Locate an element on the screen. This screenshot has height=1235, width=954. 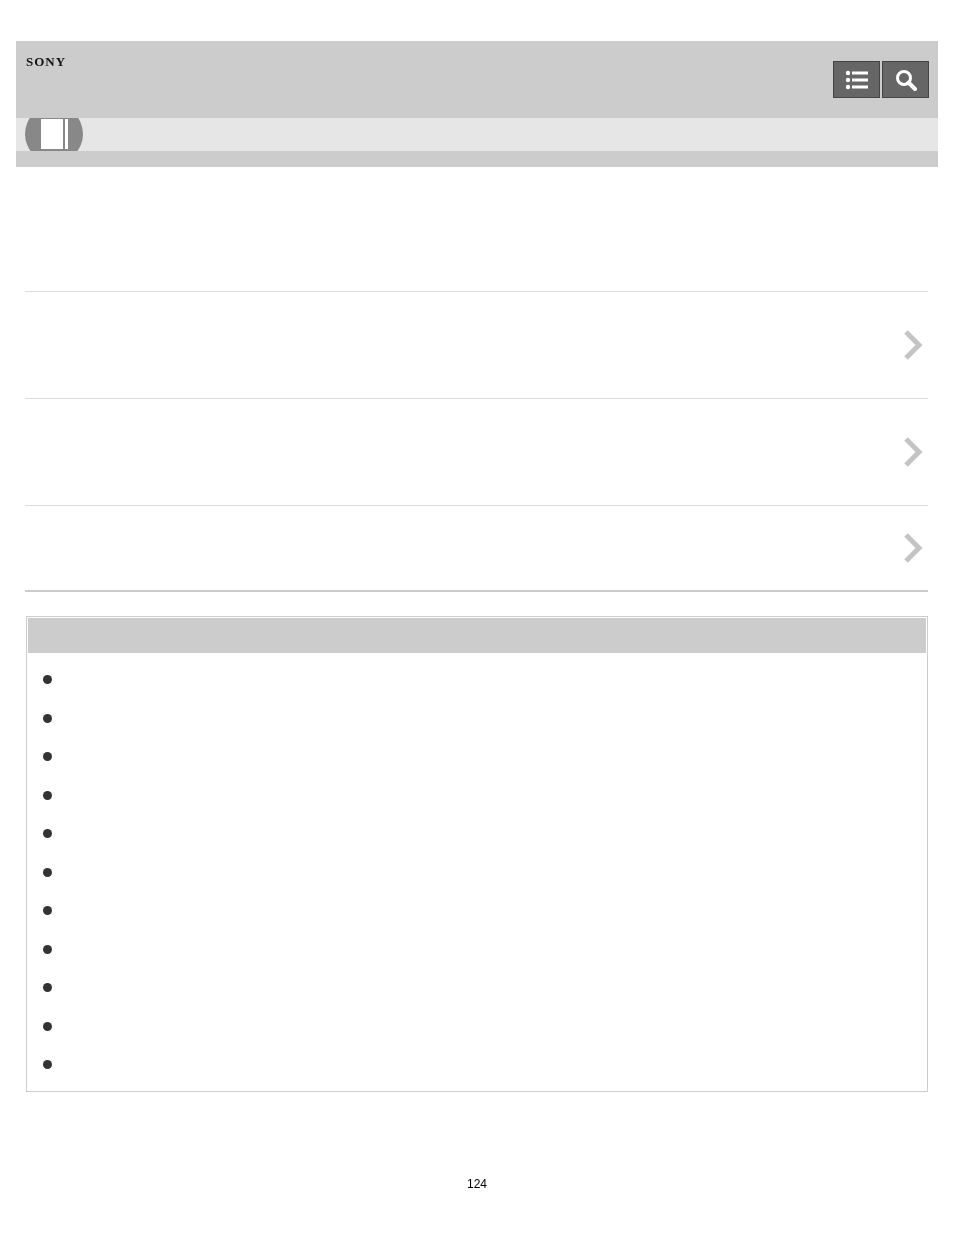
search-button is located at coordinates (905, 79).